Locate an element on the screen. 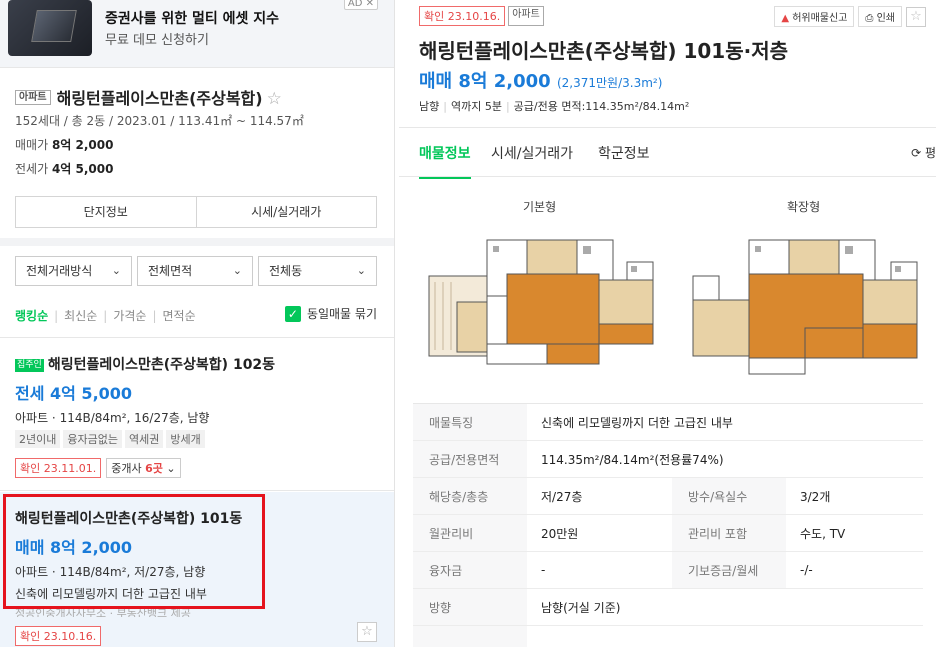 Image resolution: width=936 pixels, height=647 pixels. filter-bar: 전체거래방식 ⌄ 전체면적 ⌄ 전체동 ⌄ is located at coordinates (196, 271).